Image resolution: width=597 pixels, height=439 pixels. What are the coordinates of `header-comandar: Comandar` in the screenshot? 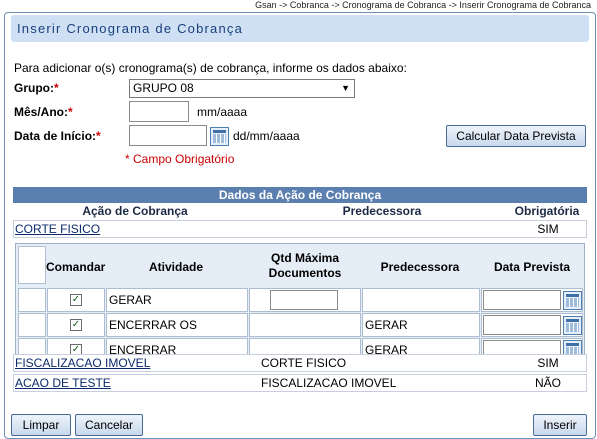 It's located at (76, 267).